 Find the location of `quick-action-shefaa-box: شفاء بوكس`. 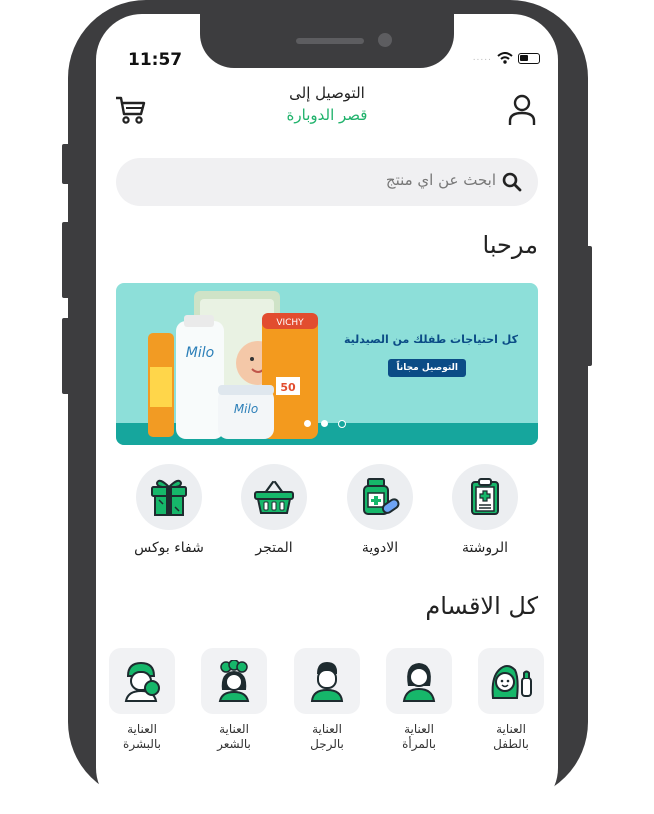

quick-action-shefaa-box: شفاء بوكس is located at coordinates (169, 510).